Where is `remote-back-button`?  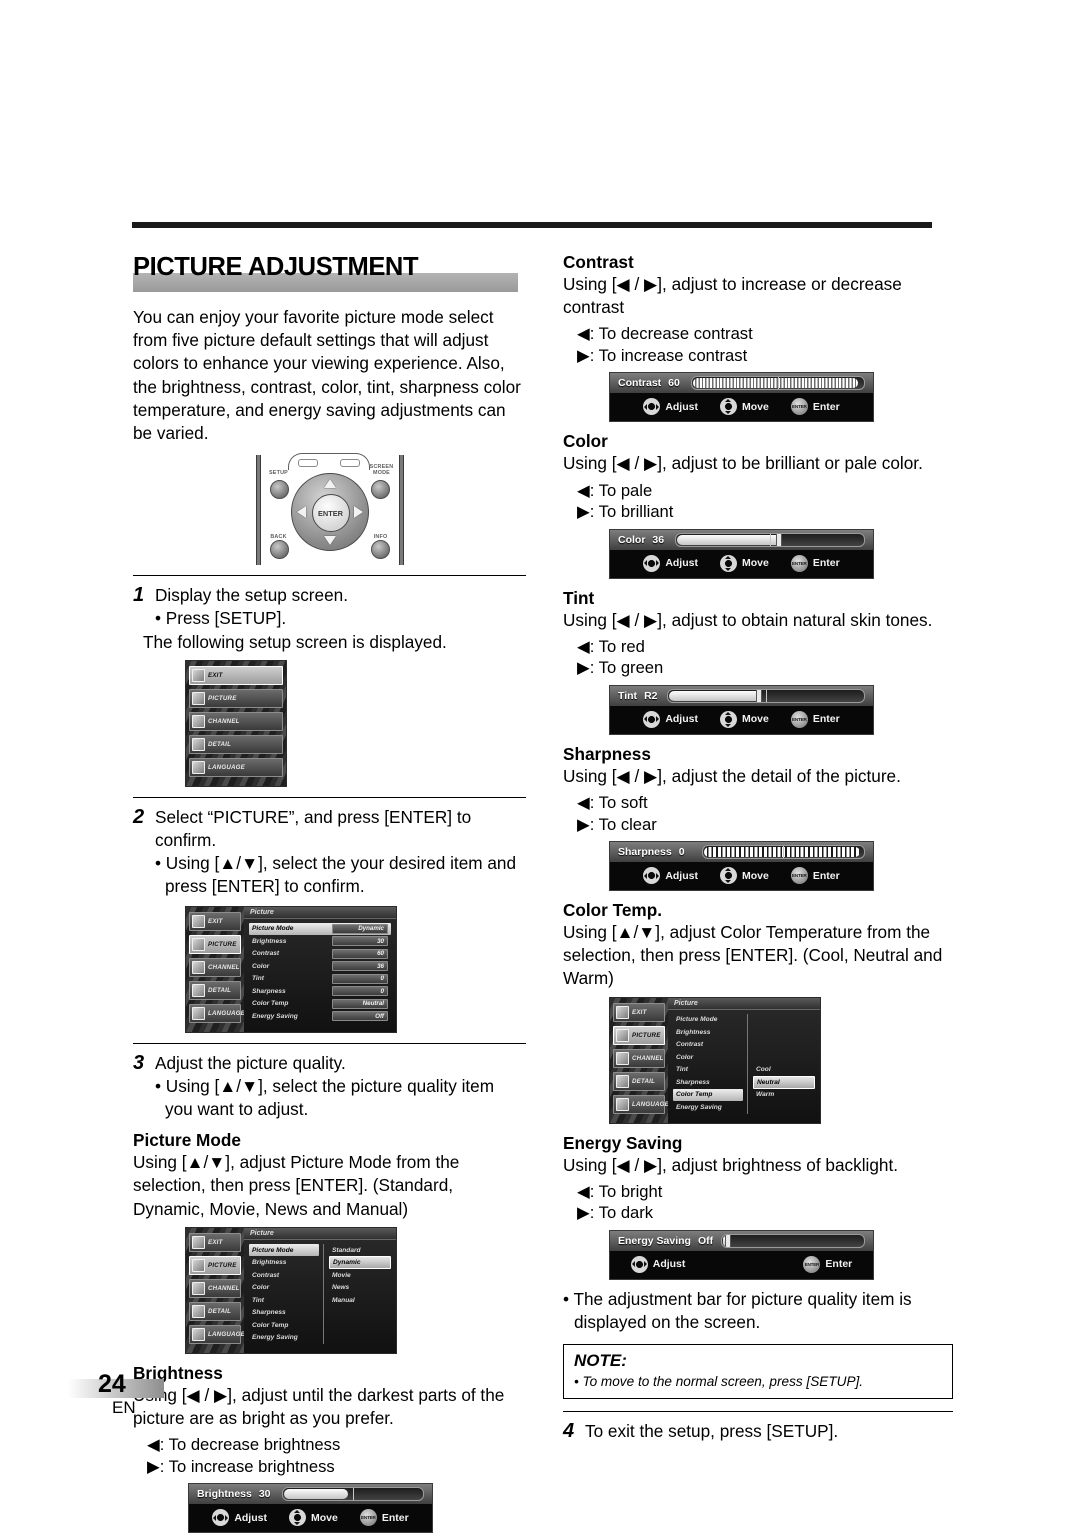 remote-back-button is located at coordinates (279, 550).